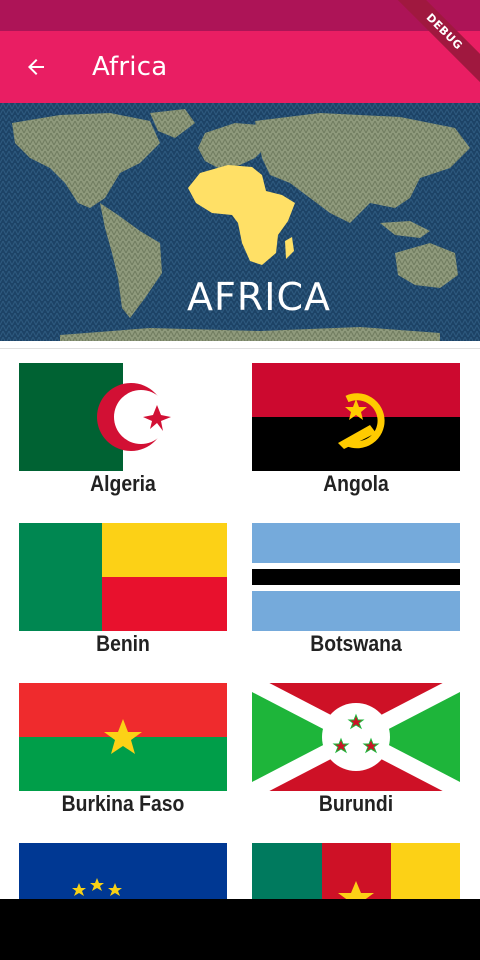  I want to click on app-bar: Africa, so click(240, 67).